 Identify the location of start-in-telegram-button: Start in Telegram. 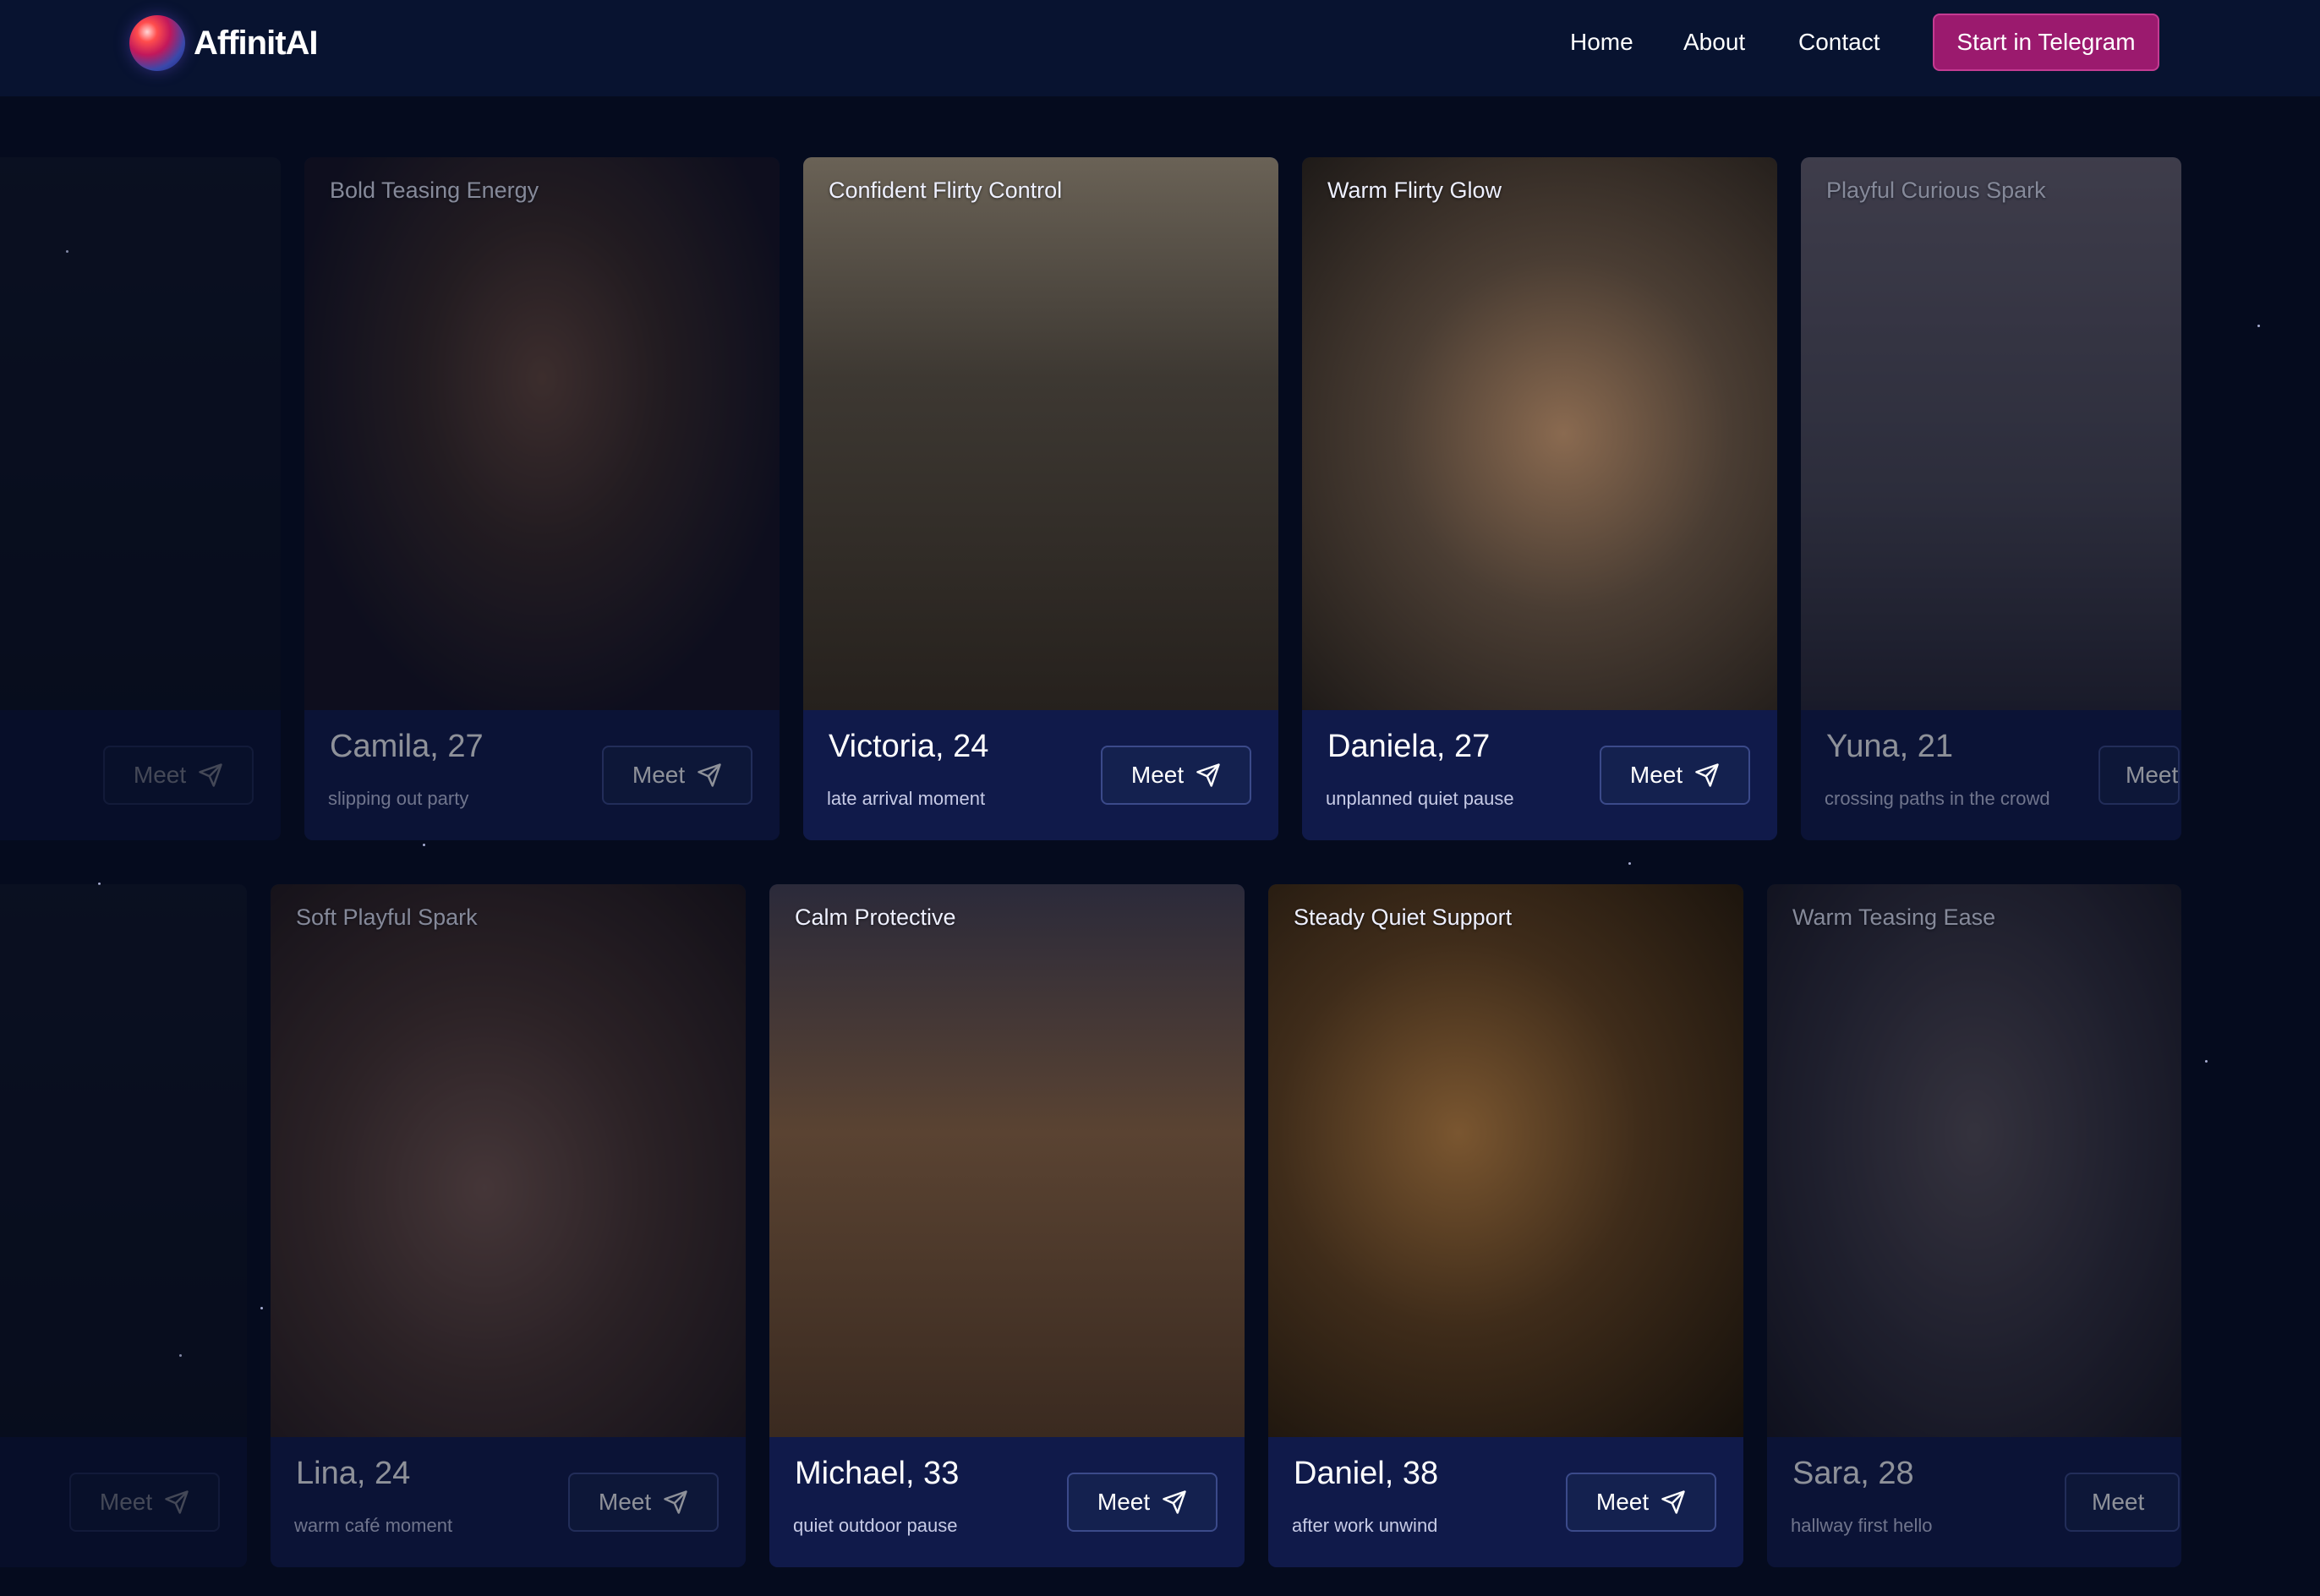
(2046, 42).